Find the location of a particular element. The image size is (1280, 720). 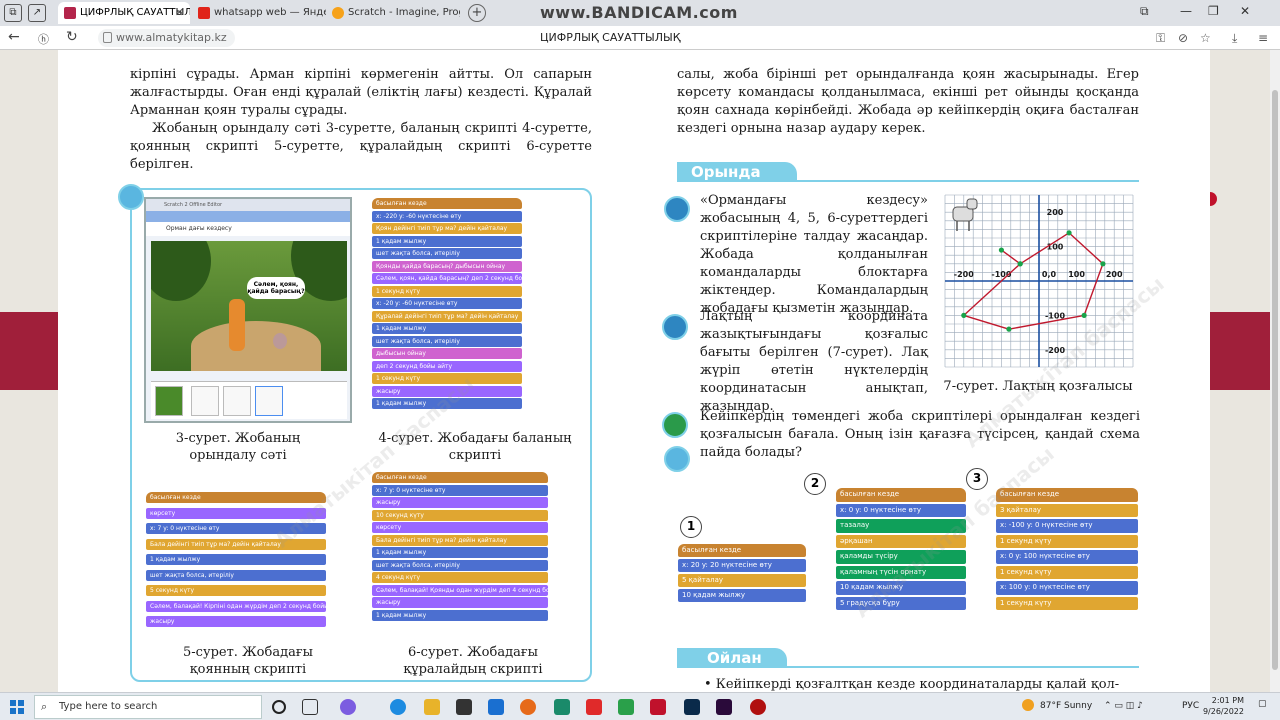

weather-text: 87°F Sunny is located at coordinates (1066, 706).